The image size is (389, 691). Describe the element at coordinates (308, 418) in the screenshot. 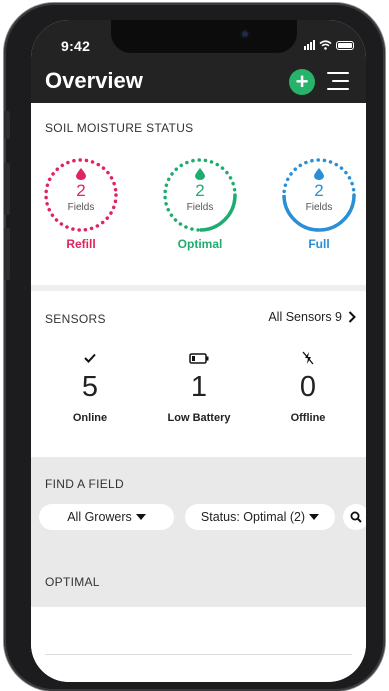

I see `offline-label: Offline` at that location.